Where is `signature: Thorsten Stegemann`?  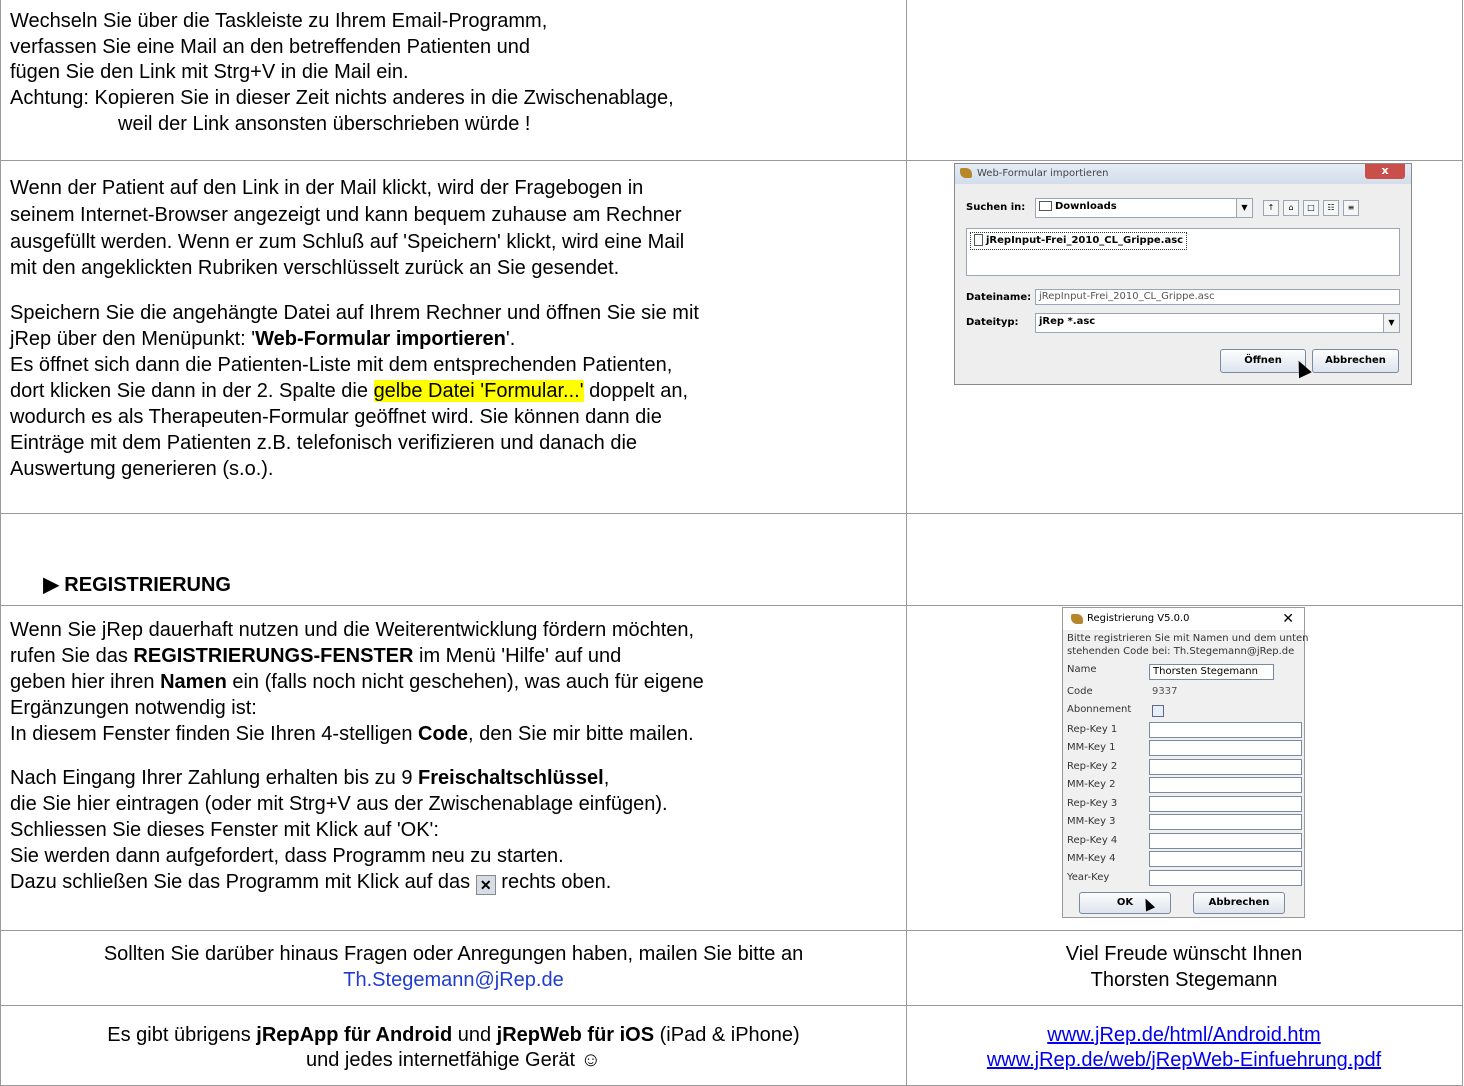
signature: Thorsten Stegemann is located at coordinates (1184, 980).